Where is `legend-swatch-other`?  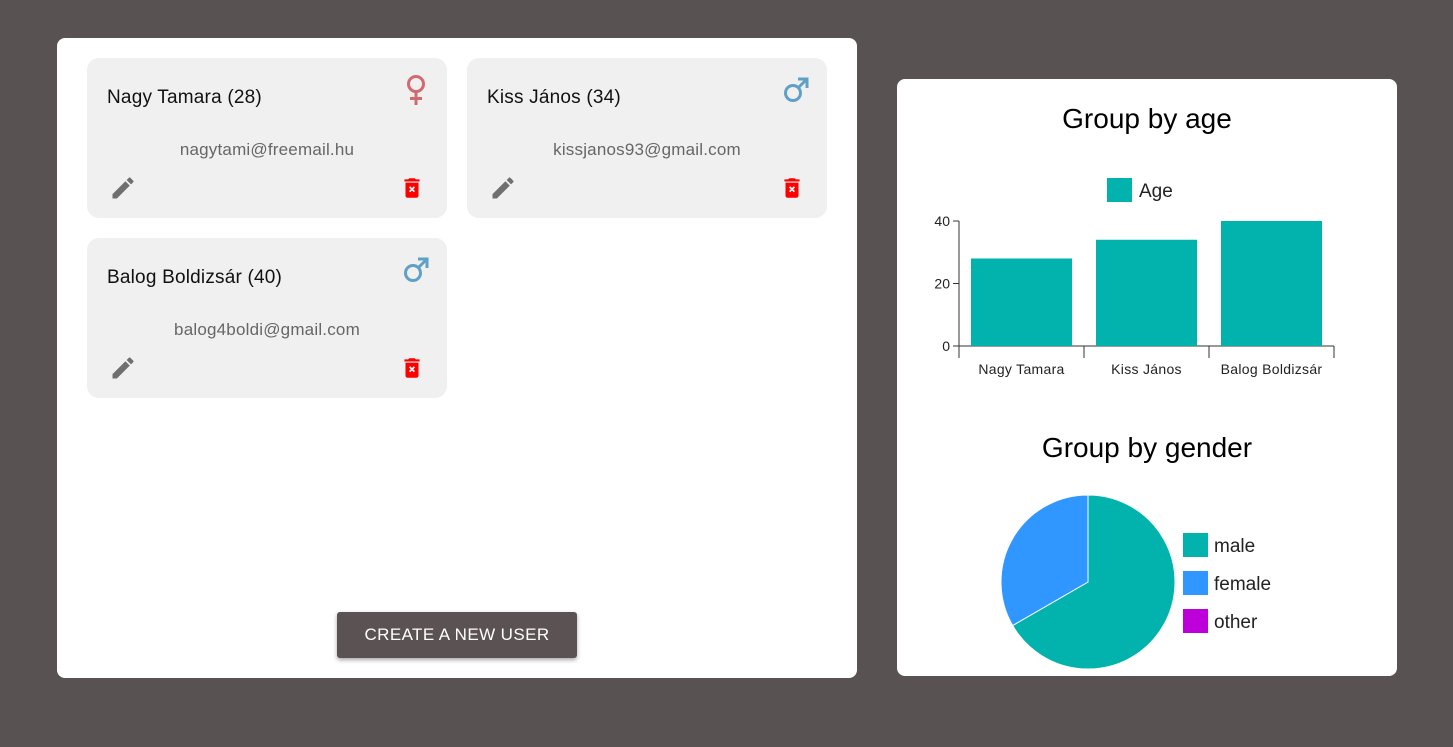 legend-swatch-other is located at coordinates (1195, 621).